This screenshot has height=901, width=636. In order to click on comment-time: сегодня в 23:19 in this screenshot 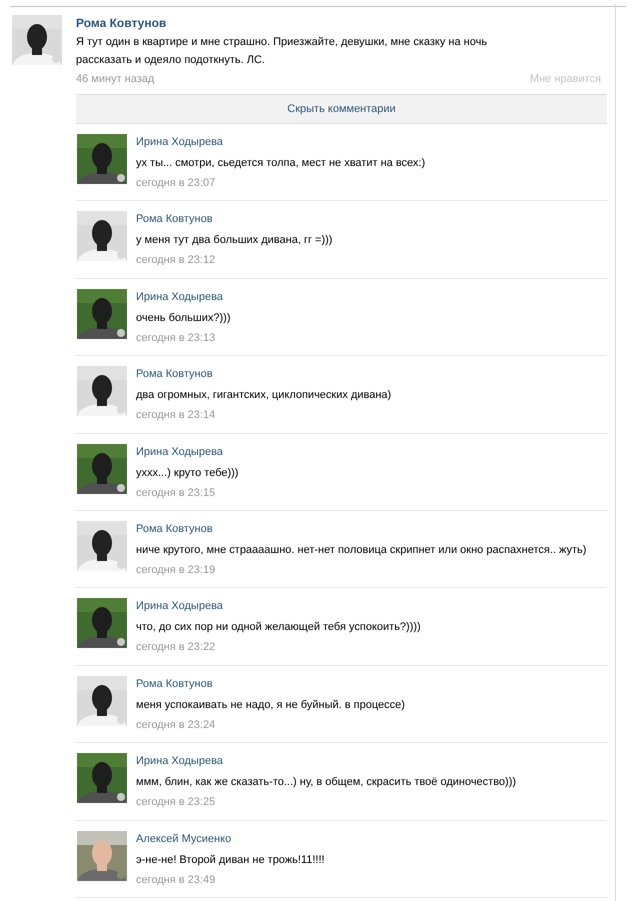, I will do `click(176, 569)`.